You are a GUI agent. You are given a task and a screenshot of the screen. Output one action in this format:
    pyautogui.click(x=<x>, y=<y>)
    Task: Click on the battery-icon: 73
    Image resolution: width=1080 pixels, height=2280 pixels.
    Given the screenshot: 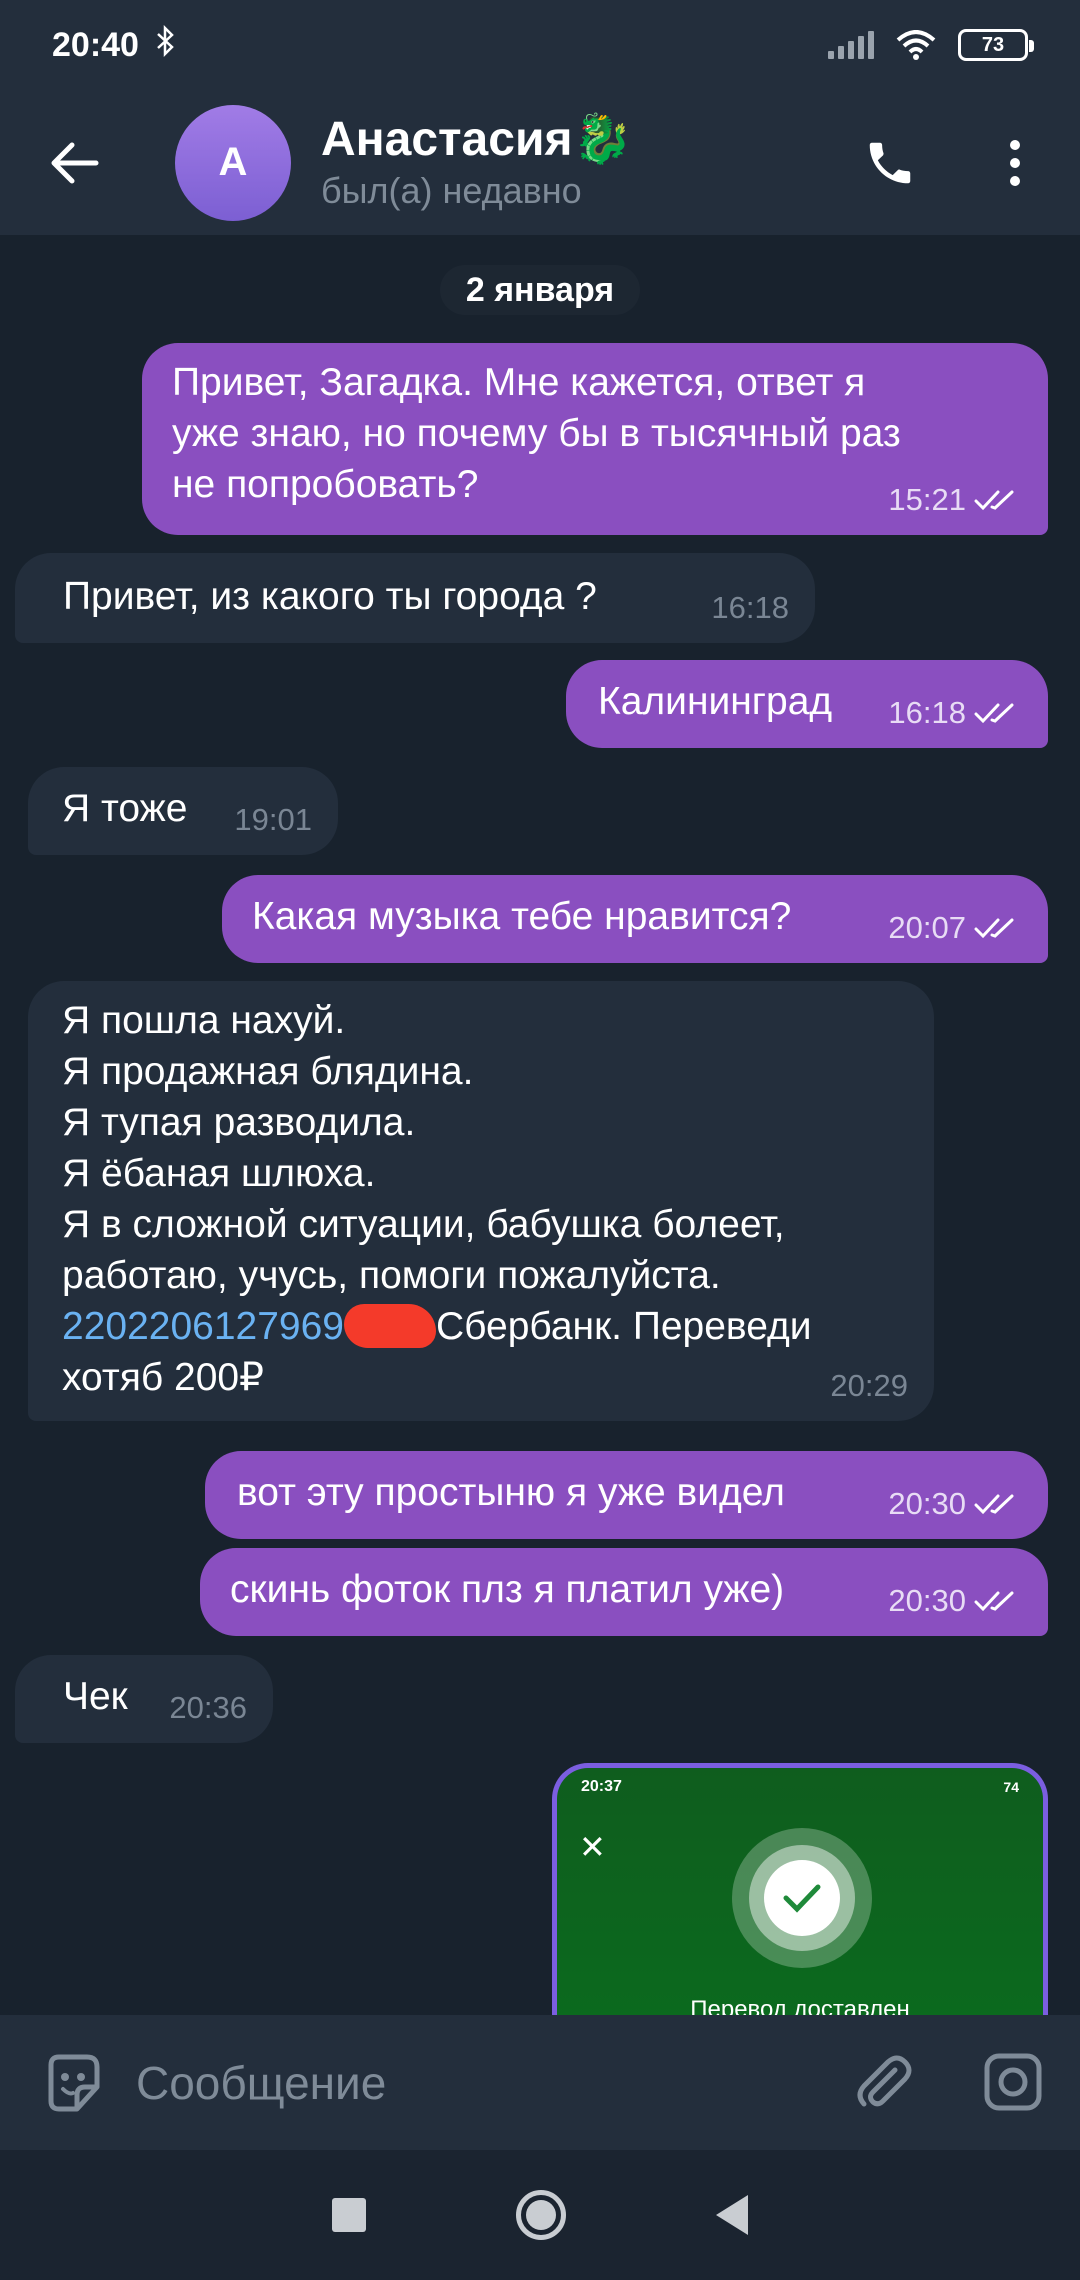 What is the action you would take?
    pyautogui.click(x=996, y=45)
    